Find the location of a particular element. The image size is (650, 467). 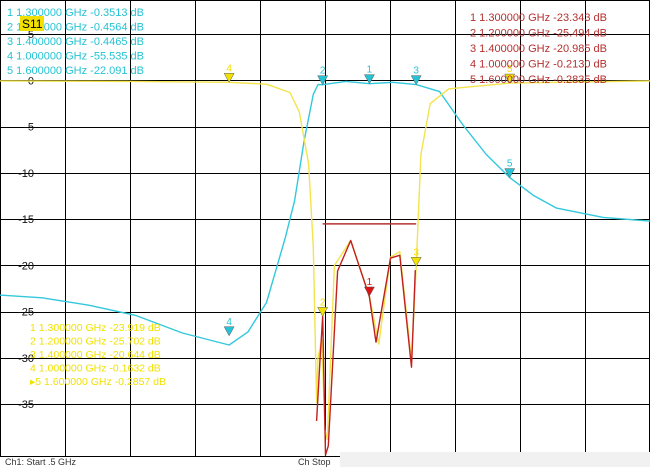

y-tick-label: -20 is located at coordinates (26, 266).